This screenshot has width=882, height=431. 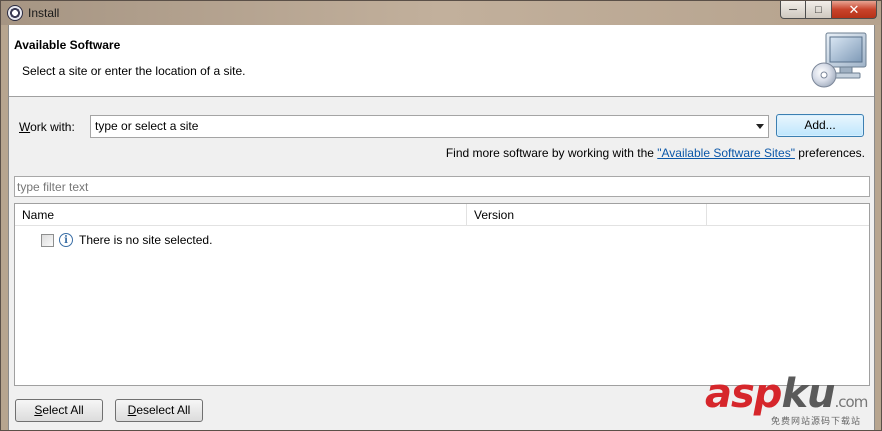 I want to click on maximize-icon: □, so click(x=818, y=9).